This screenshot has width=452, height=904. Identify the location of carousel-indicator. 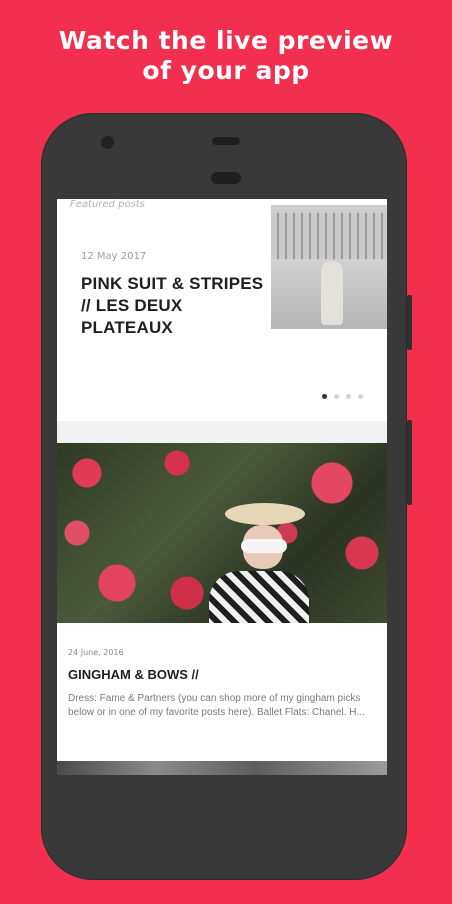
(342, 396).